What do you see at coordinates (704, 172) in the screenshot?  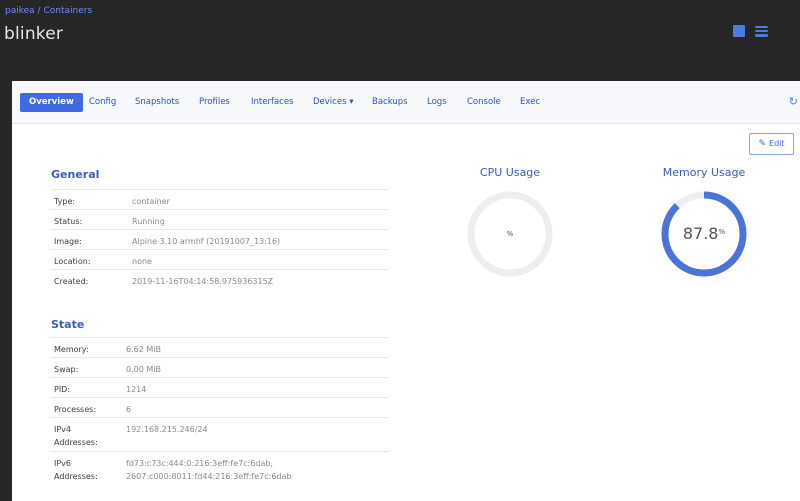 I see `memory-usage-title: Memory Usage` at bounding box center [704, 172].